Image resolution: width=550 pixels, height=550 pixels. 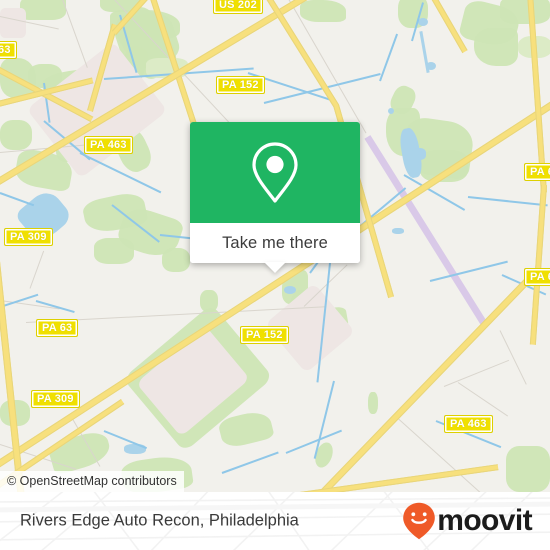 I want to click on popup-pointer-tail, so click(x=275, y=267).